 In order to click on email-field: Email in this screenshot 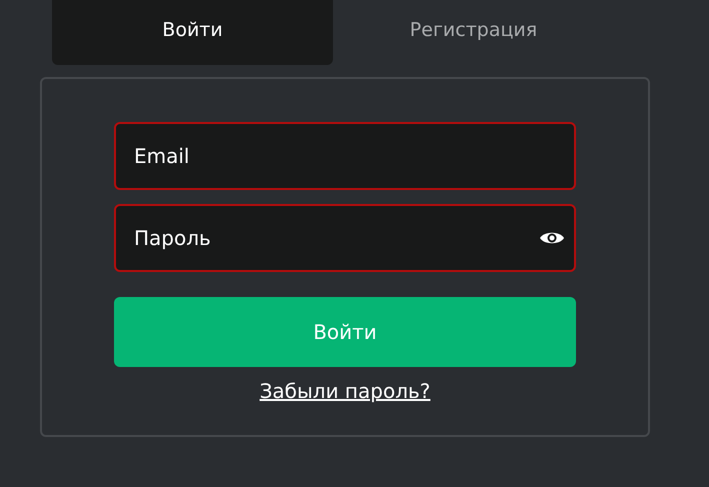, I will do `click(345, 156)`.